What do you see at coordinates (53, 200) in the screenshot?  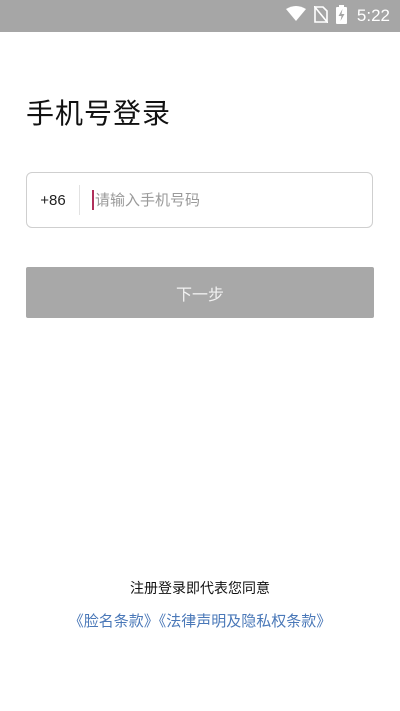 I see `country-code: +86` at bounding box center [53, 200].